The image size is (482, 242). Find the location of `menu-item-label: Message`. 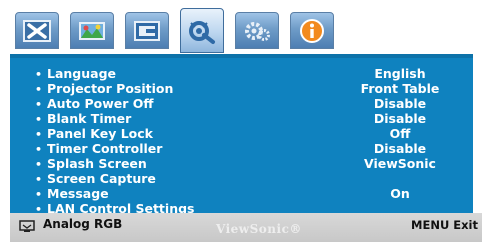

menu-item-label: Message is located at coordinates (78, 193).